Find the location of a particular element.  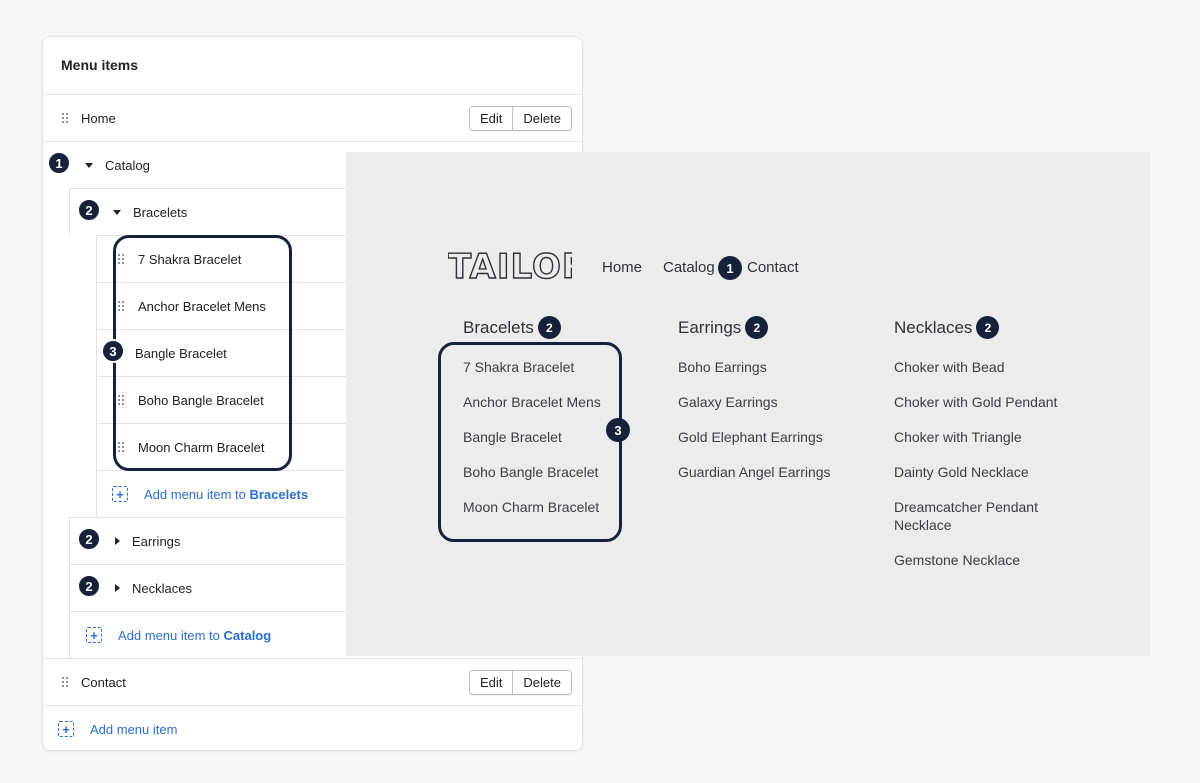

logo-text: TAILOR is located at coordinates (510, 265).